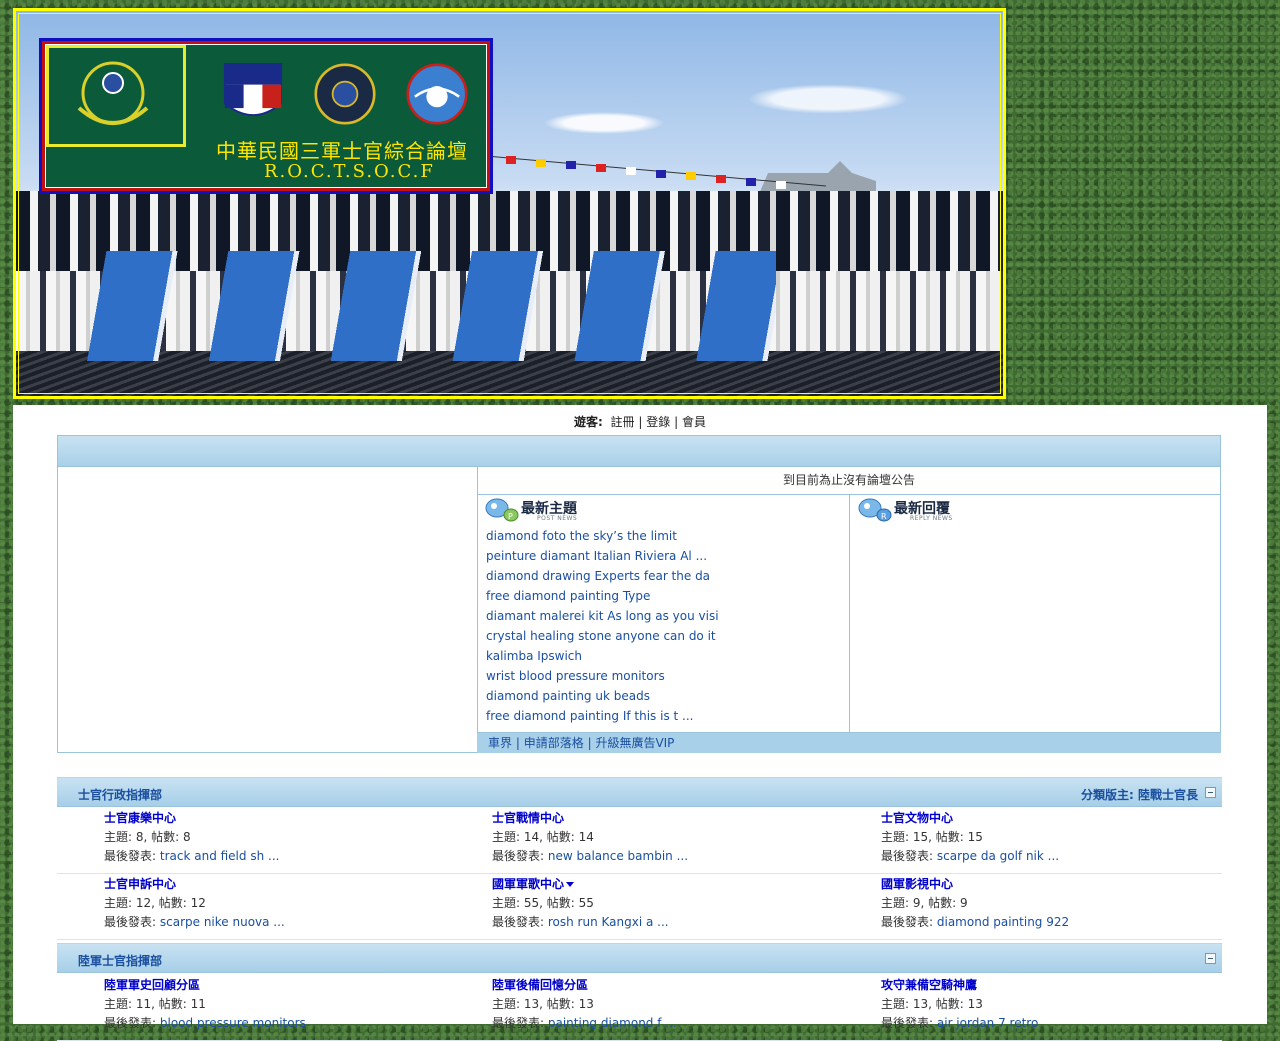 The height and width of the screenshot is (1041, 1280). Describe the element at coordinates (931, 518) in the screenshot. I see `latest-replies-subtitle: REPLY NEWS` at that location.